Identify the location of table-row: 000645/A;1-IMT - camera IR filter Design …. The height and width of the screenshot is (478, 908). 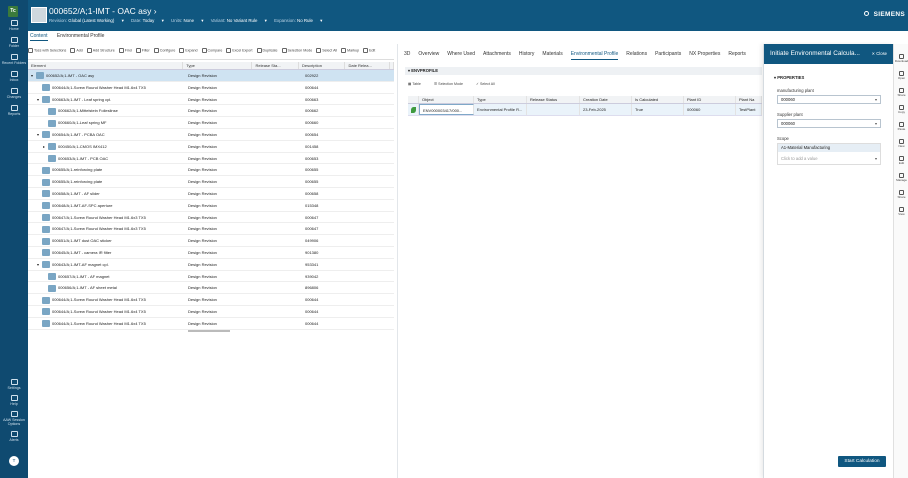
(211, 253).